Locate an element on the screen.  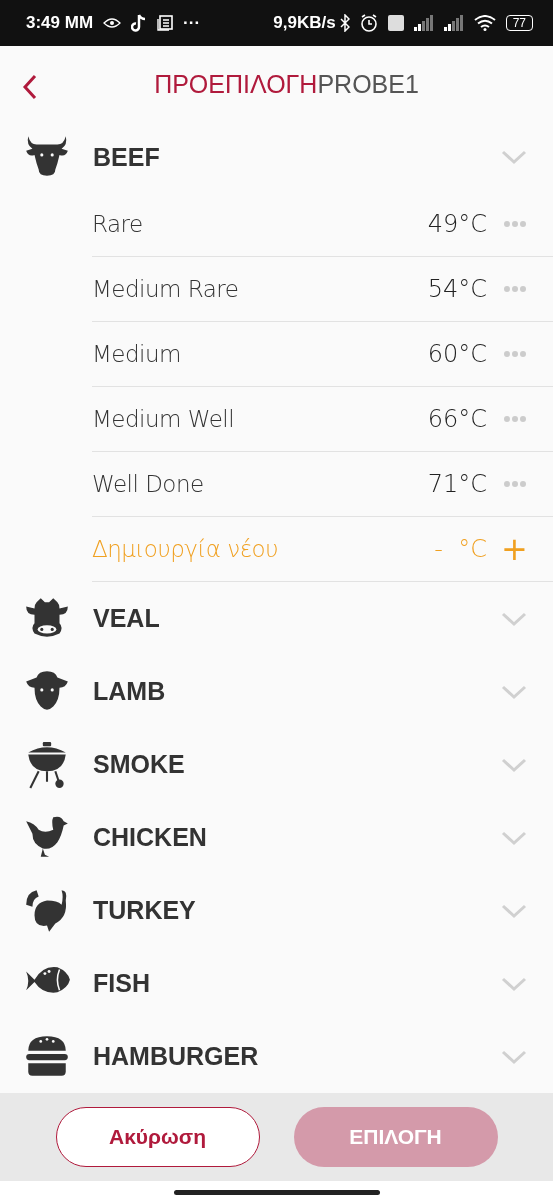
preset-name: Well Done is located at coordinates (260, 484).